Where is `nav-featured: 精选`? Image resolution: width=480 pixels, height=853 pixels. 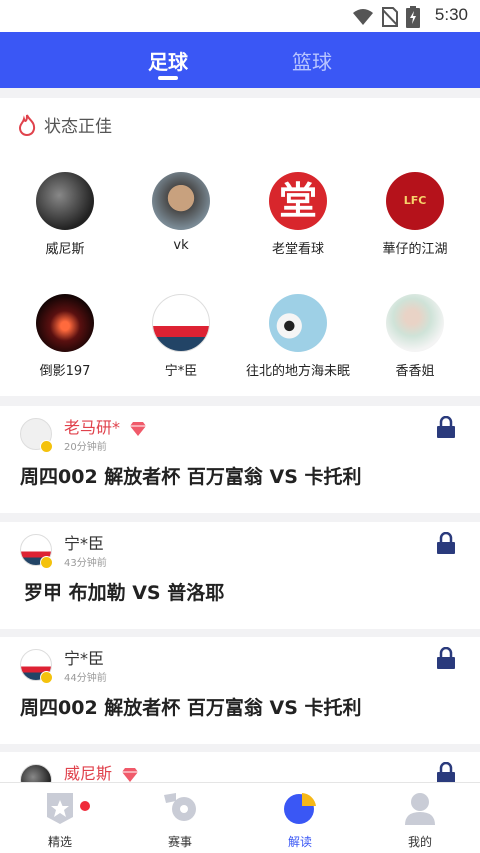
nav-featured: 精选 is located at coordinates (60, 820).